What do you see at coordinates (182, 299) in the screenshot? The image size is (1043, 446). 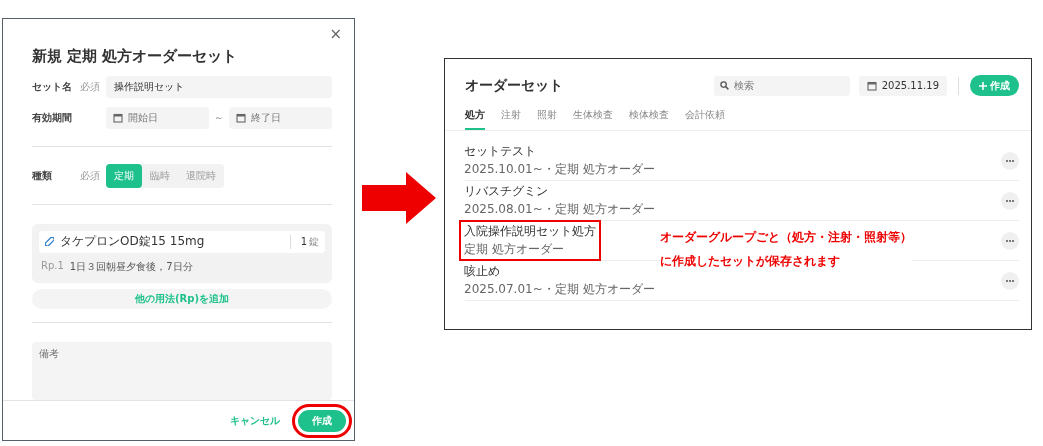 I see `add-rp-button: 他の用法(Rp)を追加` at bounding box center [182, 299].